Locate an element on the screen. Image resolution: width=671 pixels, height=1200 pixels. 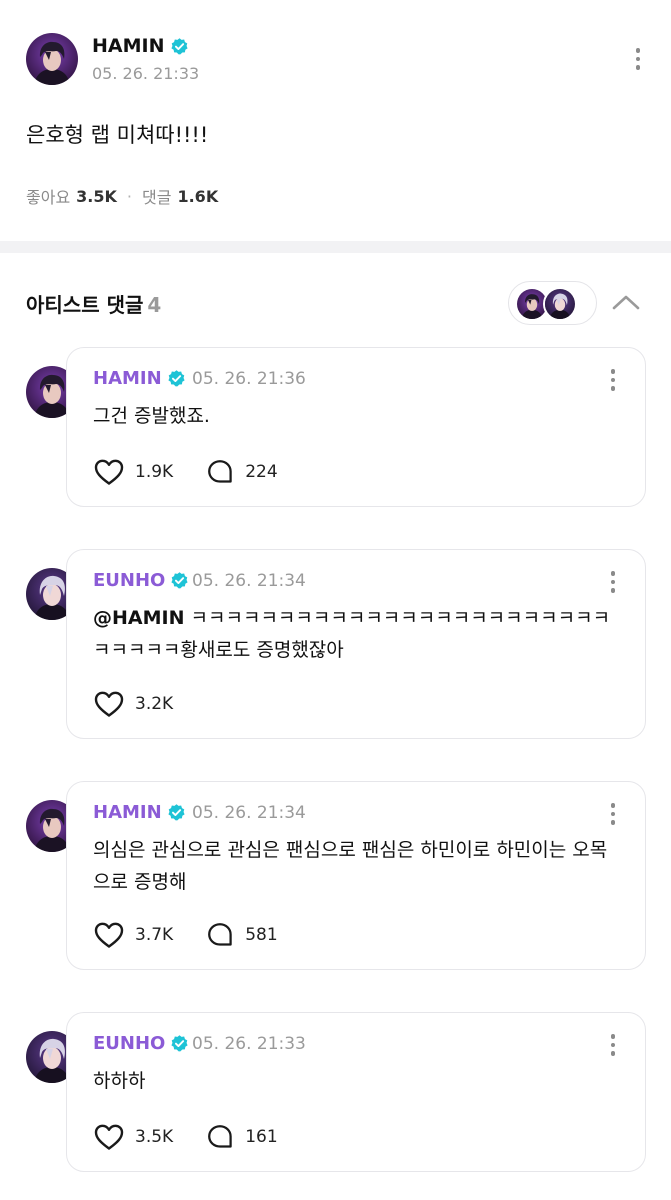
post-author-name: HAMIN is located at coordinates (128, 46).